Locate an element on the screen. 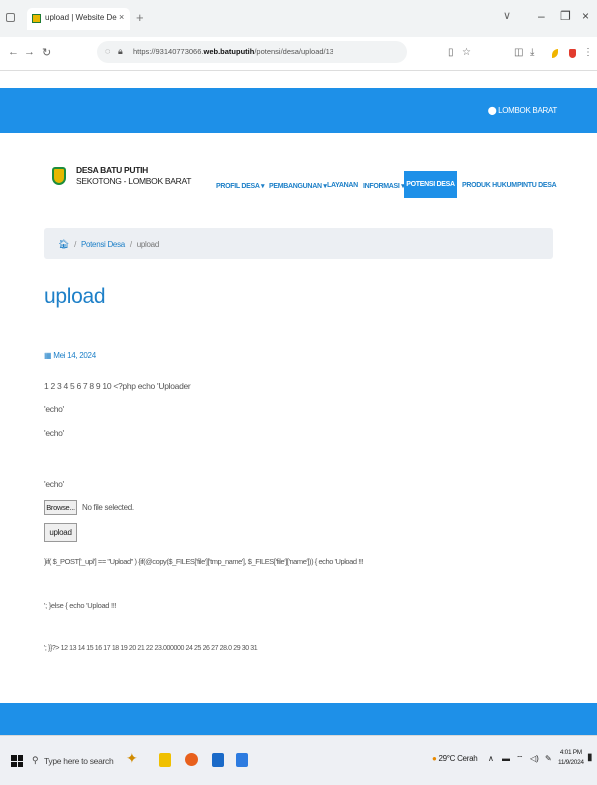 The image size is (597, 785). taskbar-clock: 4:01 PM 11/9/2024 is located at coordinates (571, 758).